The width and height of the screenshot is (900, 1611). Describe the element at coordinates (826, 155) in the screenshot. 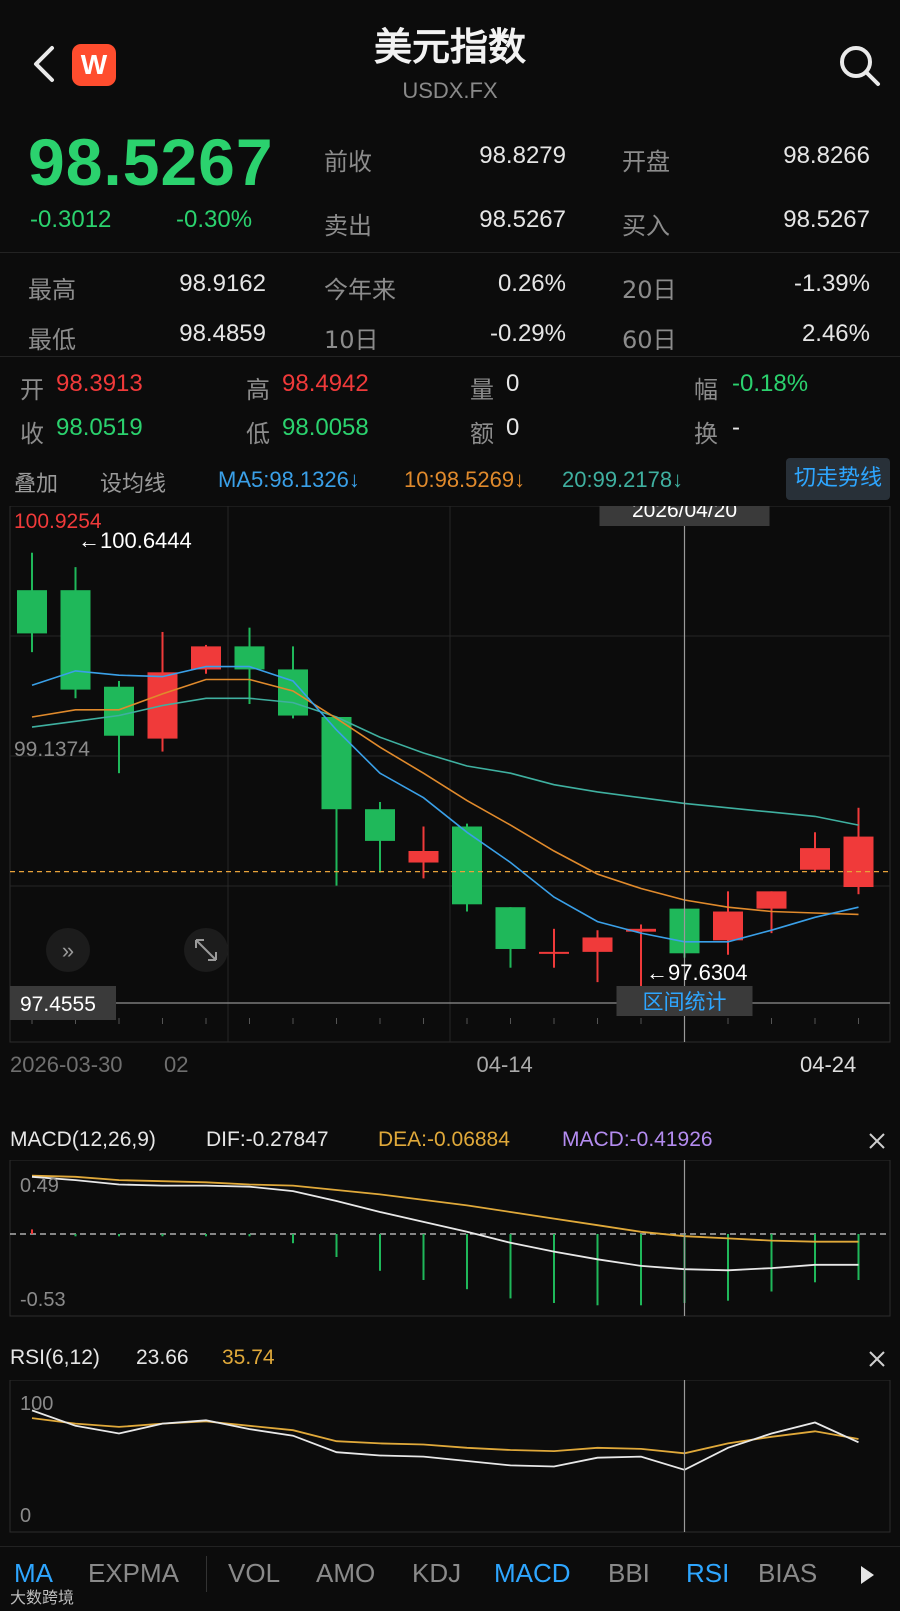

I see `open-value: 98.8266` at that location.